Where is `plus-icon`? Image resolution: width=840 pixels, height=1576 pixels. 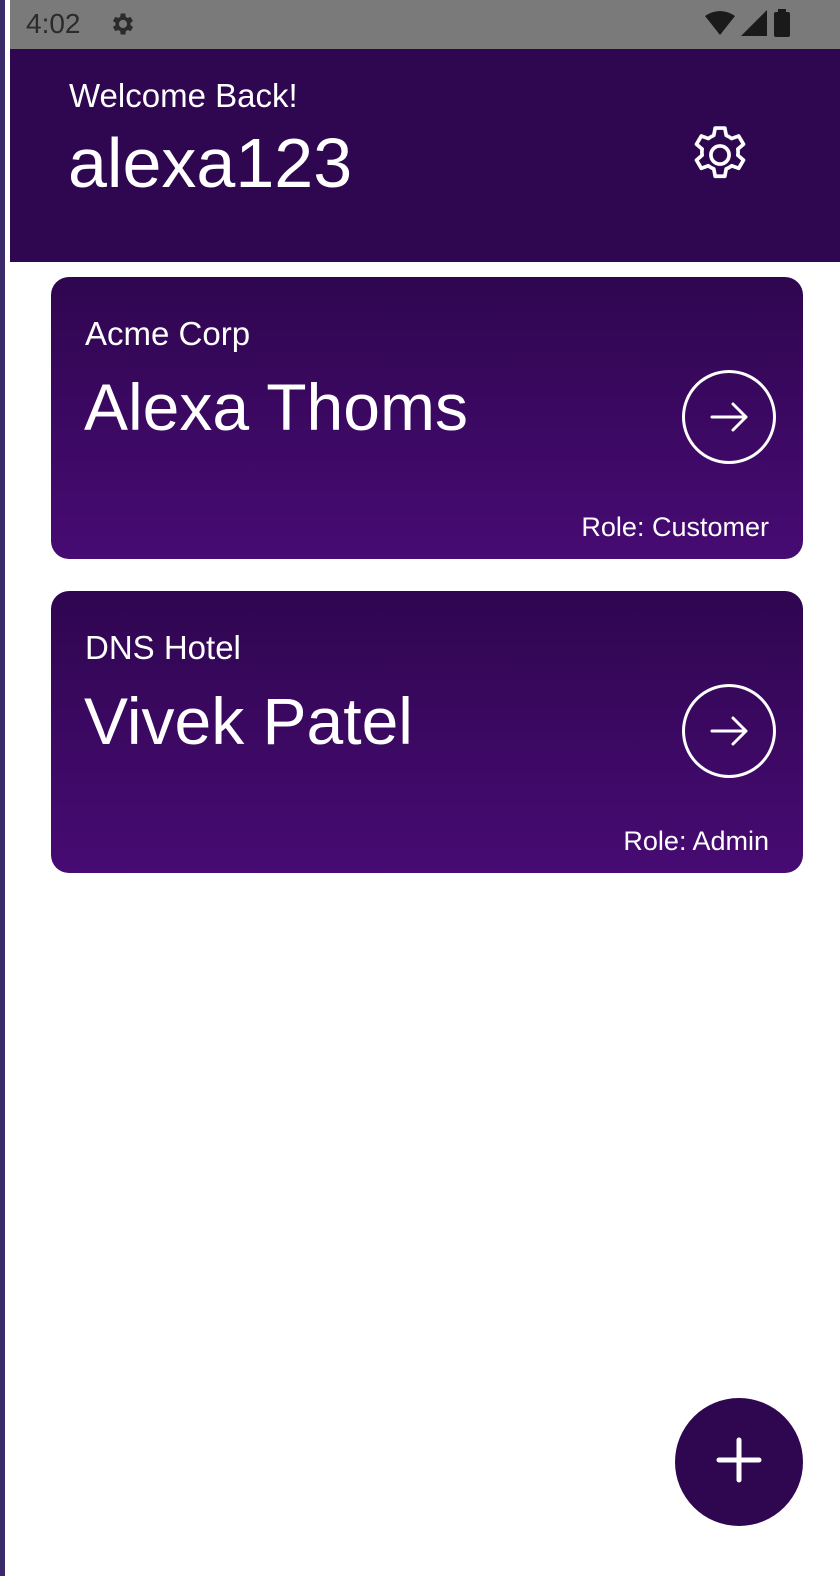
plus-icon is located at coordinates (739, 1462).